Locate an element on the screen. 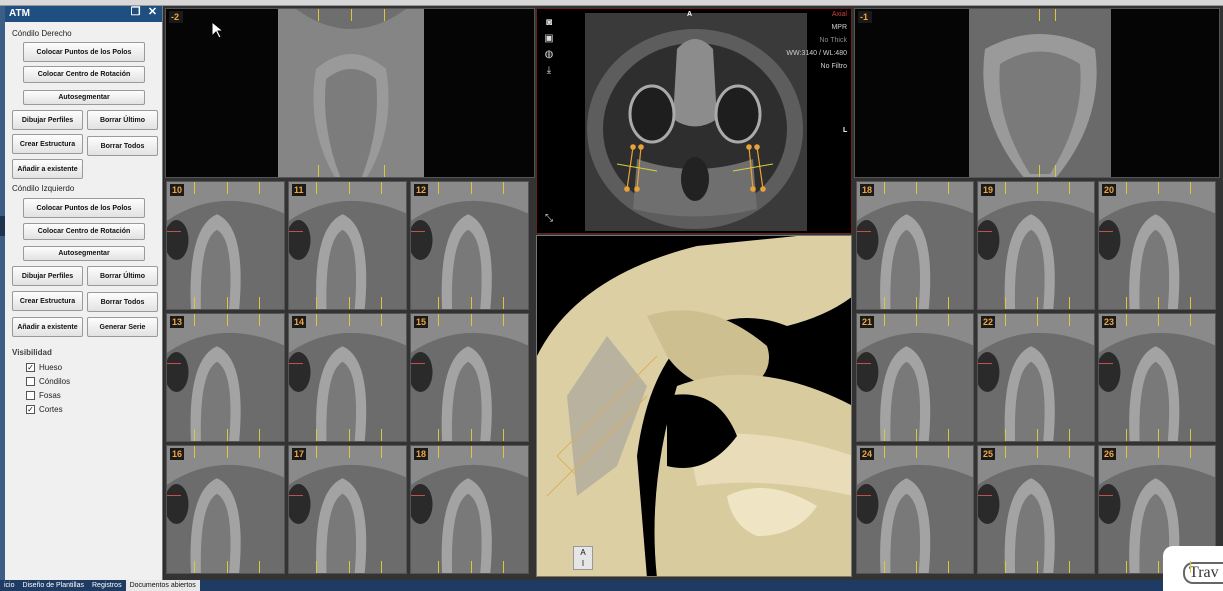  slice-view: 19 is located at coordinates (1036, 245).